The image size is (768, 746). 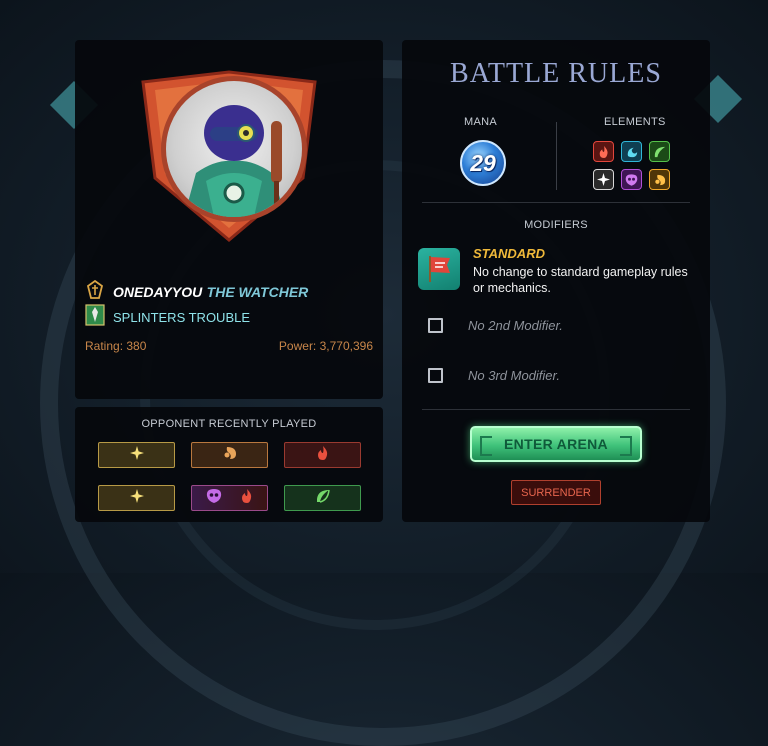 What do you see at coordinates (486, 446) in the screenshot?
I see `bracket-left` at bounding box center [486, 446].